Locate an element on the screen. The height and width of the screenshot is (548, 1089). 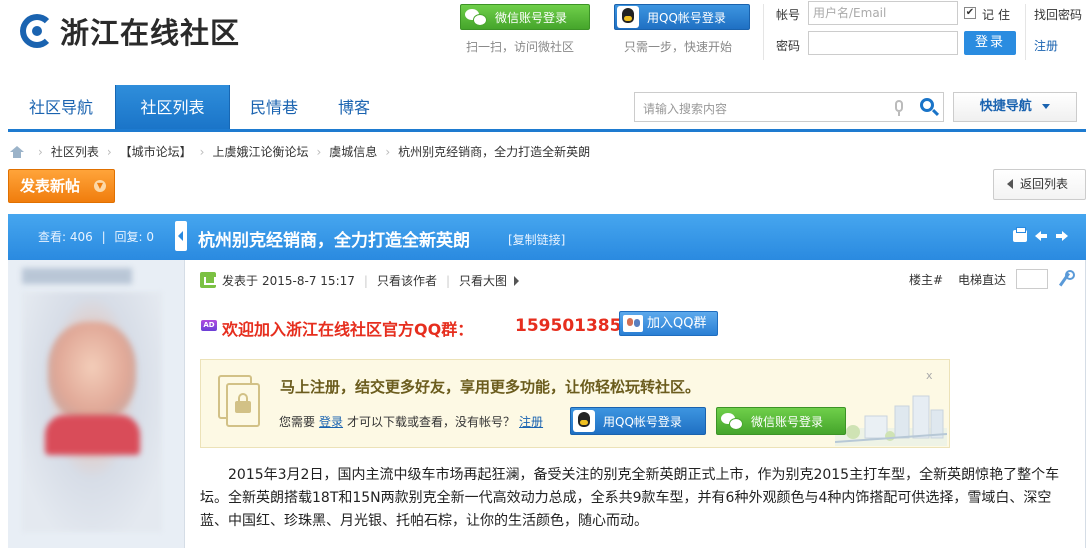
register-register-link: 注册 is located at coordinates (531, 421).